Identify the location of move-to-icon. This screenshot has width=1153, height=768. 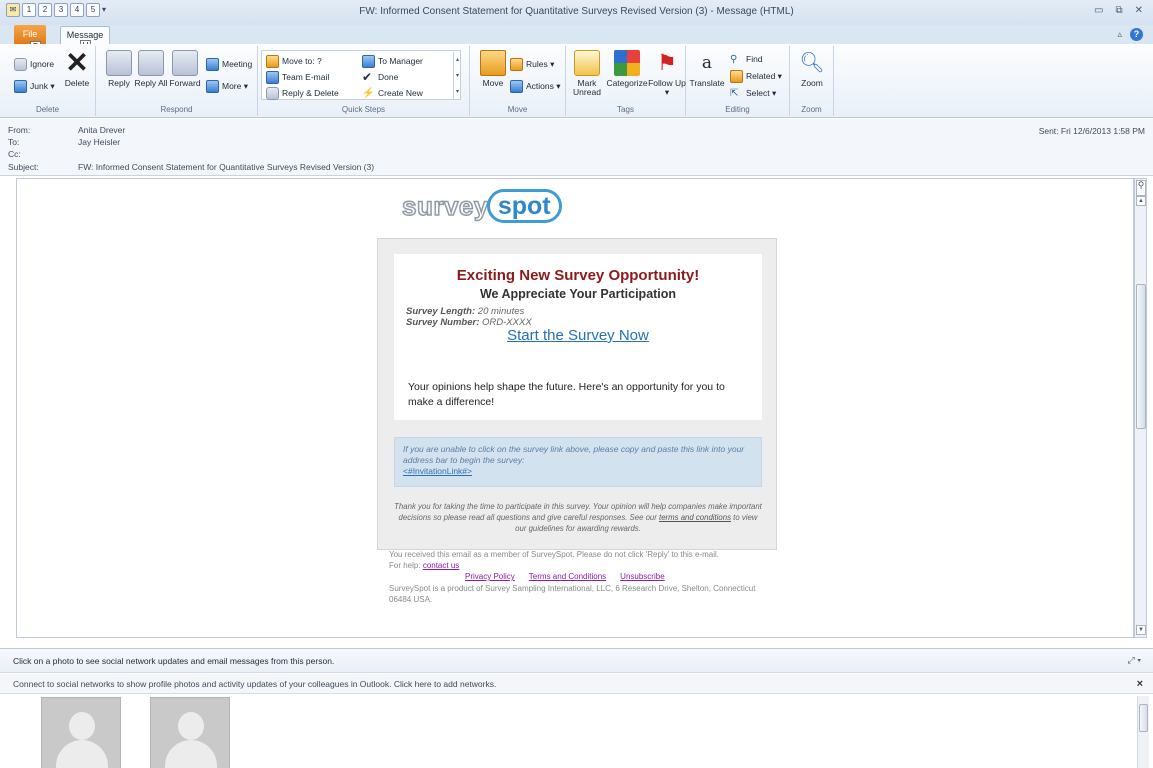
(272, 61).